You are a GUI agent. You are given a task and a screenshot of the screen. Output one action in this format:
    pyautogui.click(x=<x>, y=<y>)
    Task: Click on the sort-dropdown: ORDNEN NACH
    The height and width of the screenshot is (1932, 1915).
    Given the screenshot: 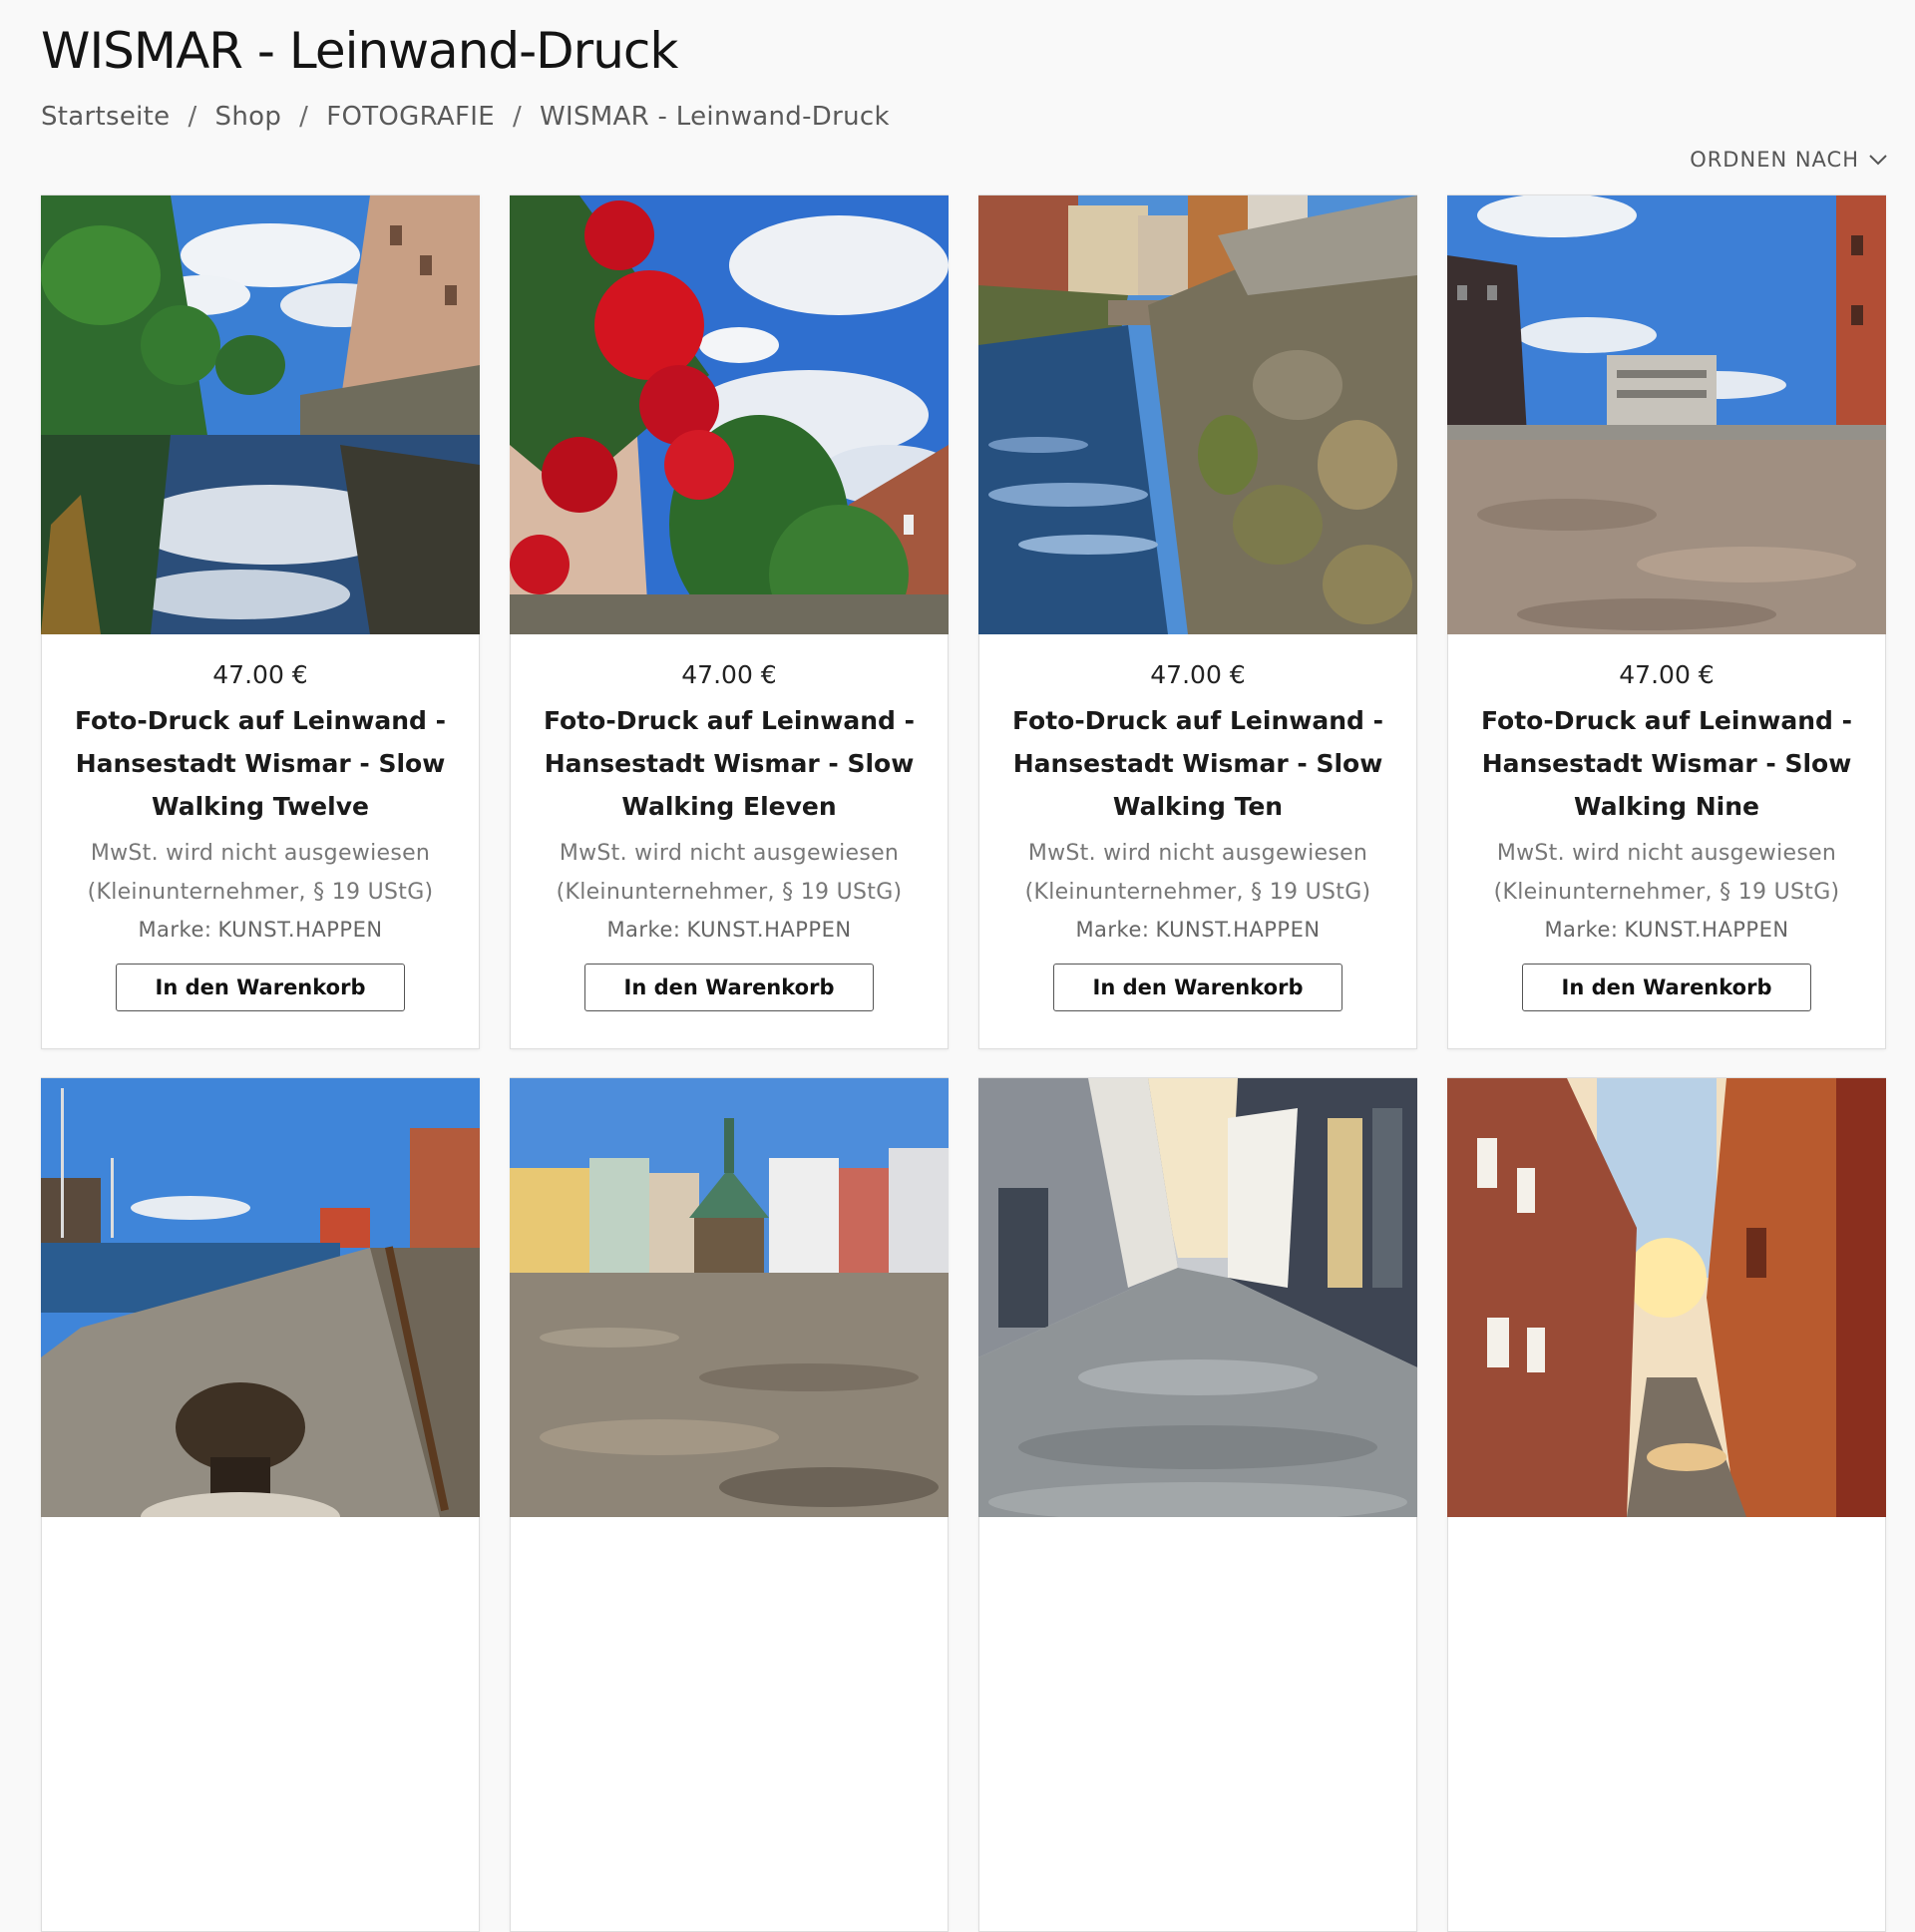 What is the action you would take?
    pyautogui.click(x=1789, y=160)
    